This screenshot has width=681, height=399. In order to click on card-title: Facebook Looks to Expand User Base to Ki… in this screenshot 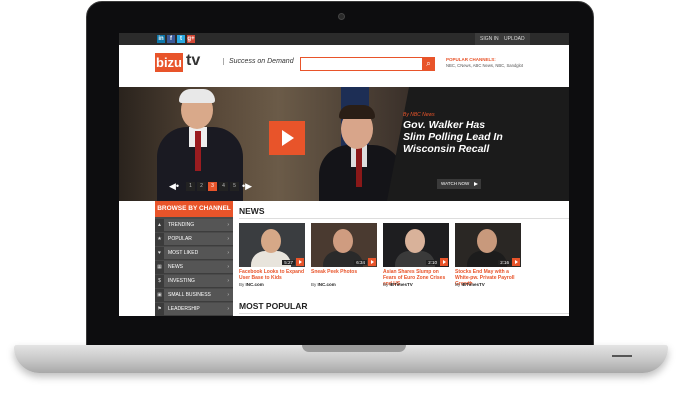, I will do `click(272, 275)`.